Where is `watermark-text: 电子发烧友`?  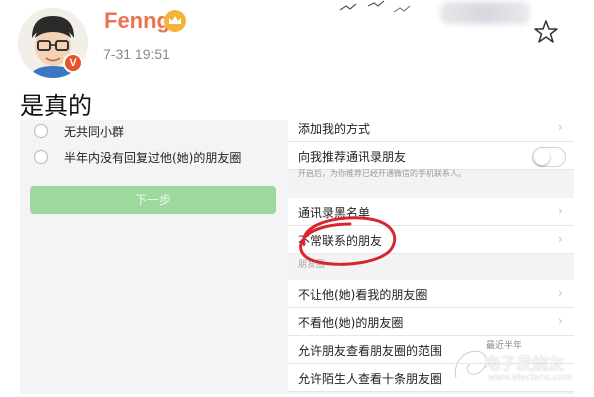 watermark-text: 电子发烧友 is located at coordinates (524, 363).